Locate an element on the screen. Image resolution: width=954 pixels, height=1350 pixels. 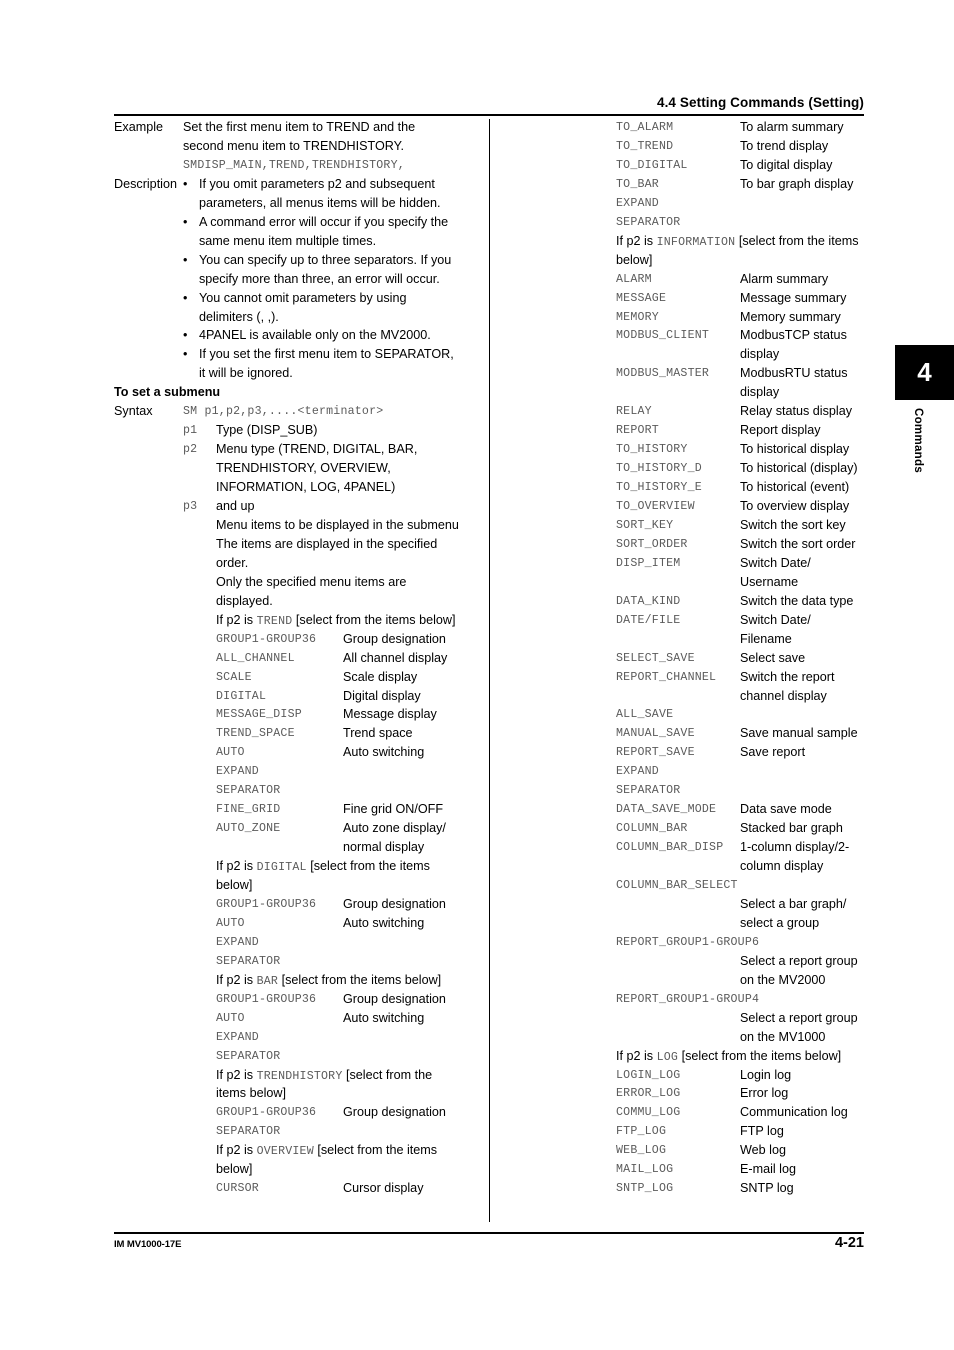
item-desc-wrap: Filename is located at coordinates (766, 638).